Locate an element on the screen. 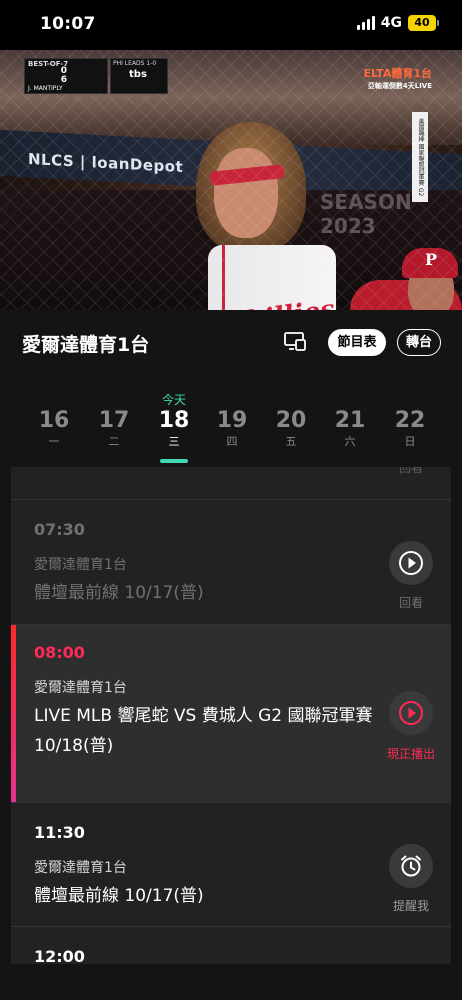 The image size is (462, 1000). date-number: 22 is located at coordinates (410, 420).